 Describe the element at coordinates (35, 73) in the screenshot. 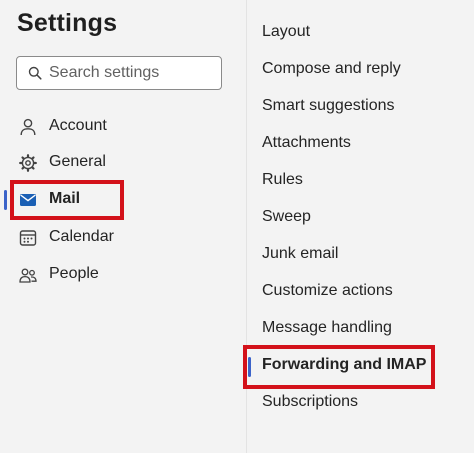

I see `search-icon` at that location.